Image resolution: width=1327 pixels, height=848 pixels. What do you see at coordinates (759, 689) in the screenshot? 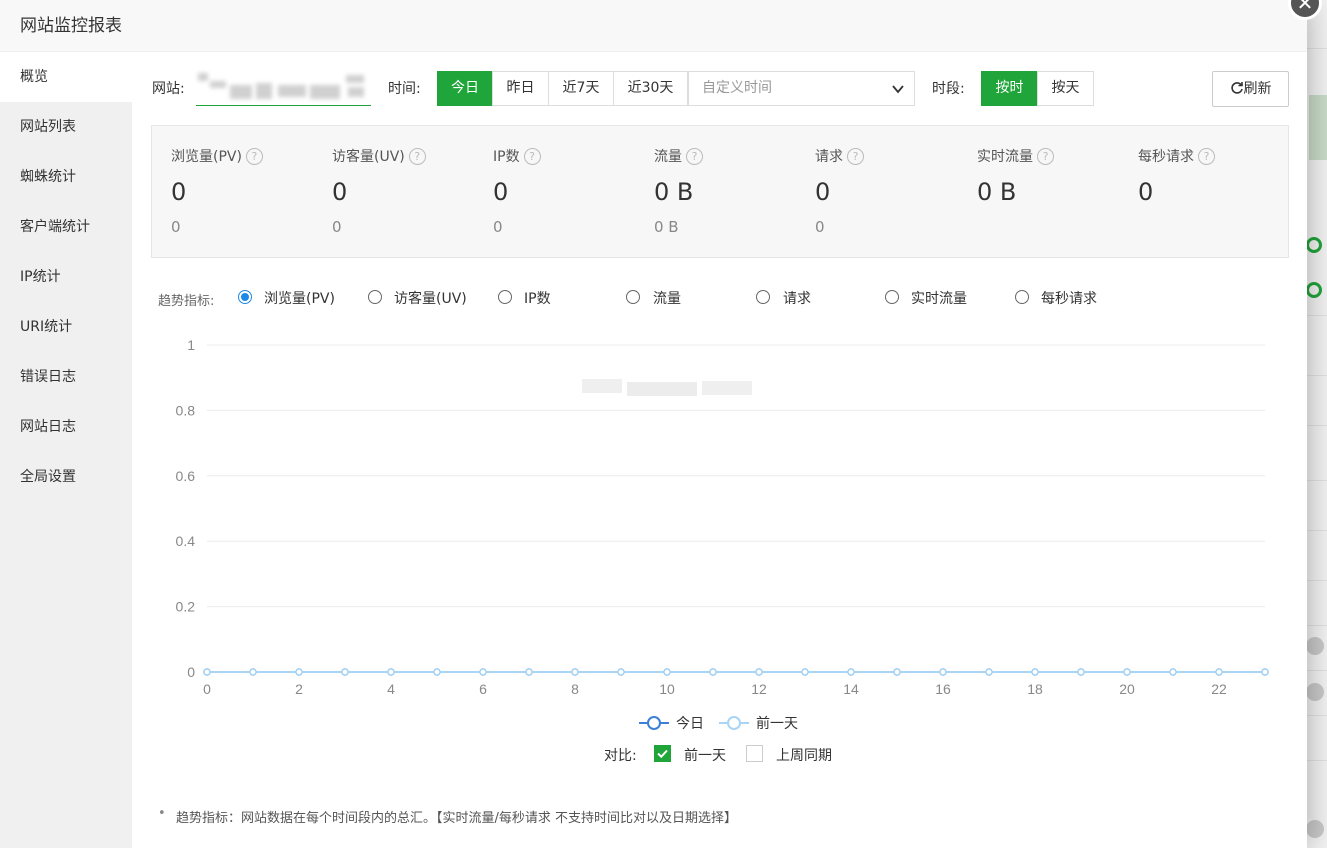
I see `x-tick-label: 12` at bounding box center [759, 689].